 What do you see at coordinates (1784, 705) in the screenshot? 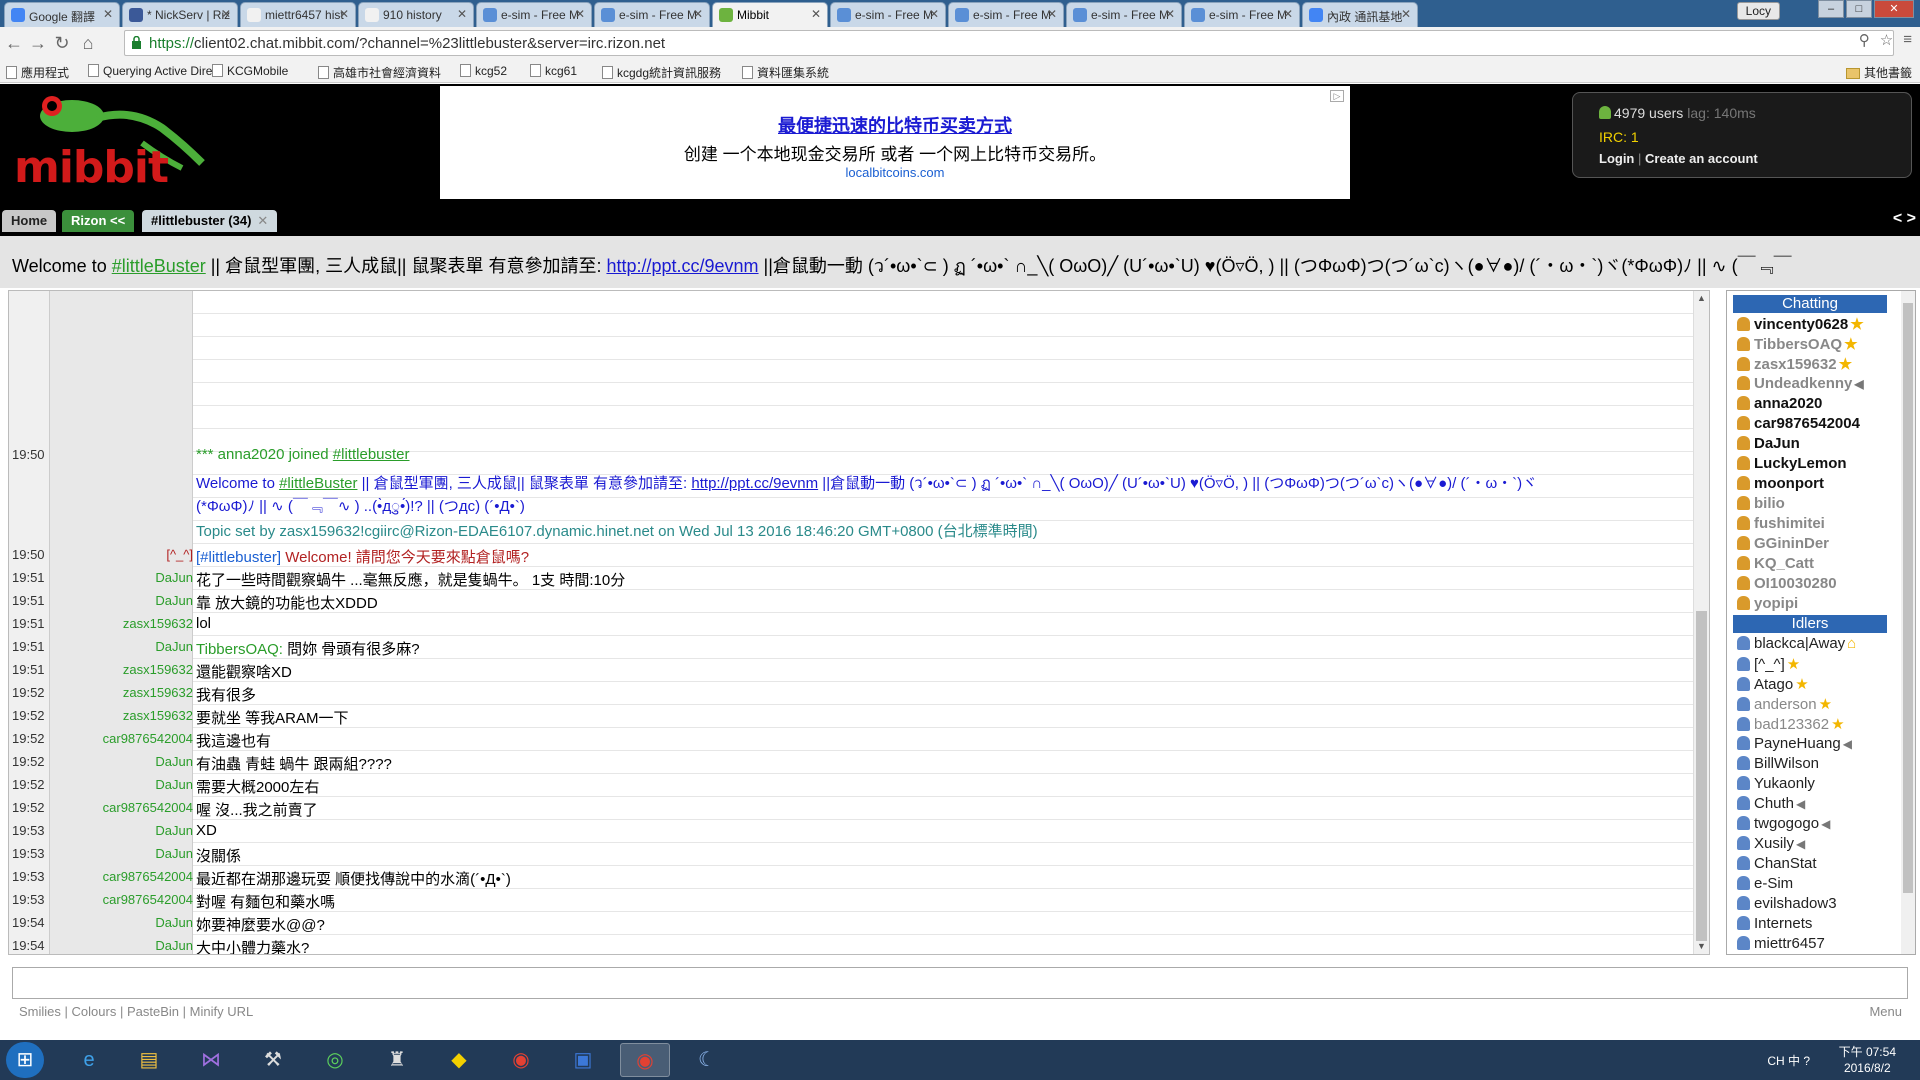
I see `user-list-item: anderson ★` at bounding box center [1784, 705].